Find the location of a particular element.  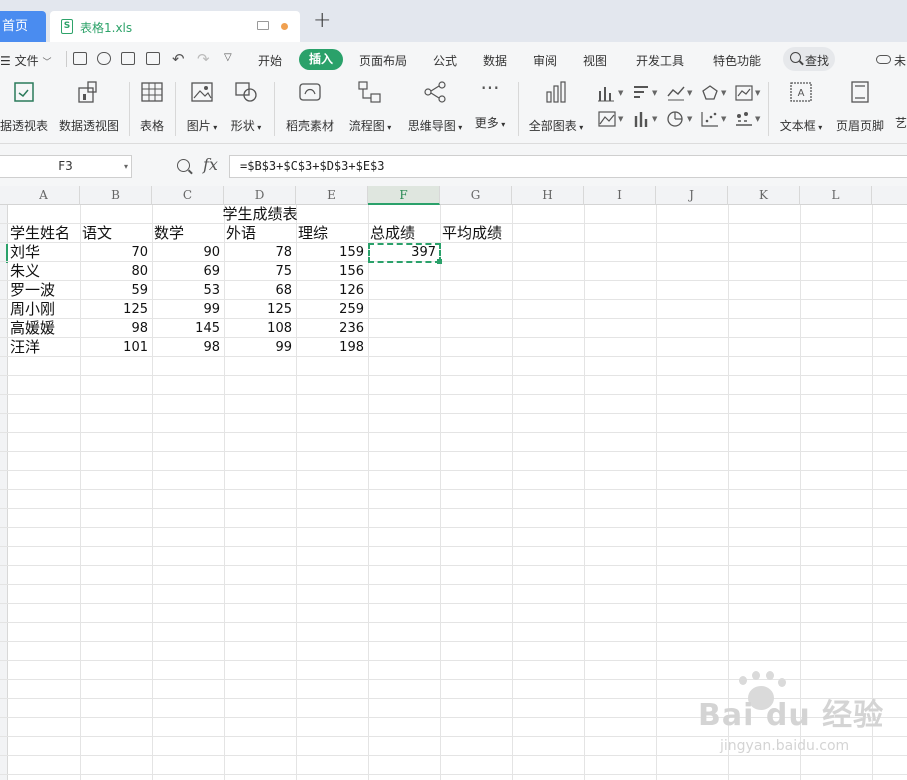

header-cell: 学生姓名 is located at coordinates (44, 233).